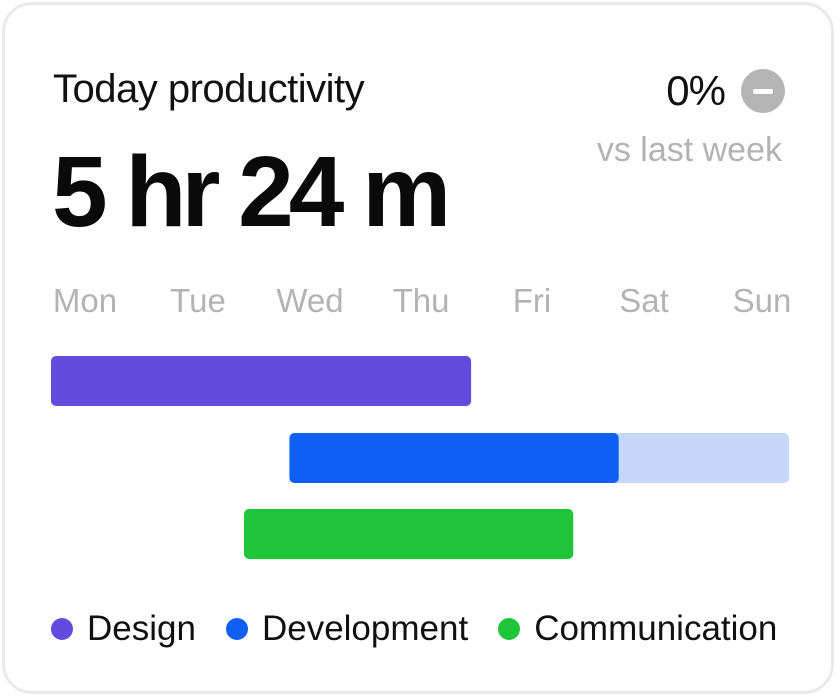 The height and width of the screenshot is (700, 840). Describe the element at coordinates (198, 300) in the screenshot. I see `day-label-tue: Tue` at that location.